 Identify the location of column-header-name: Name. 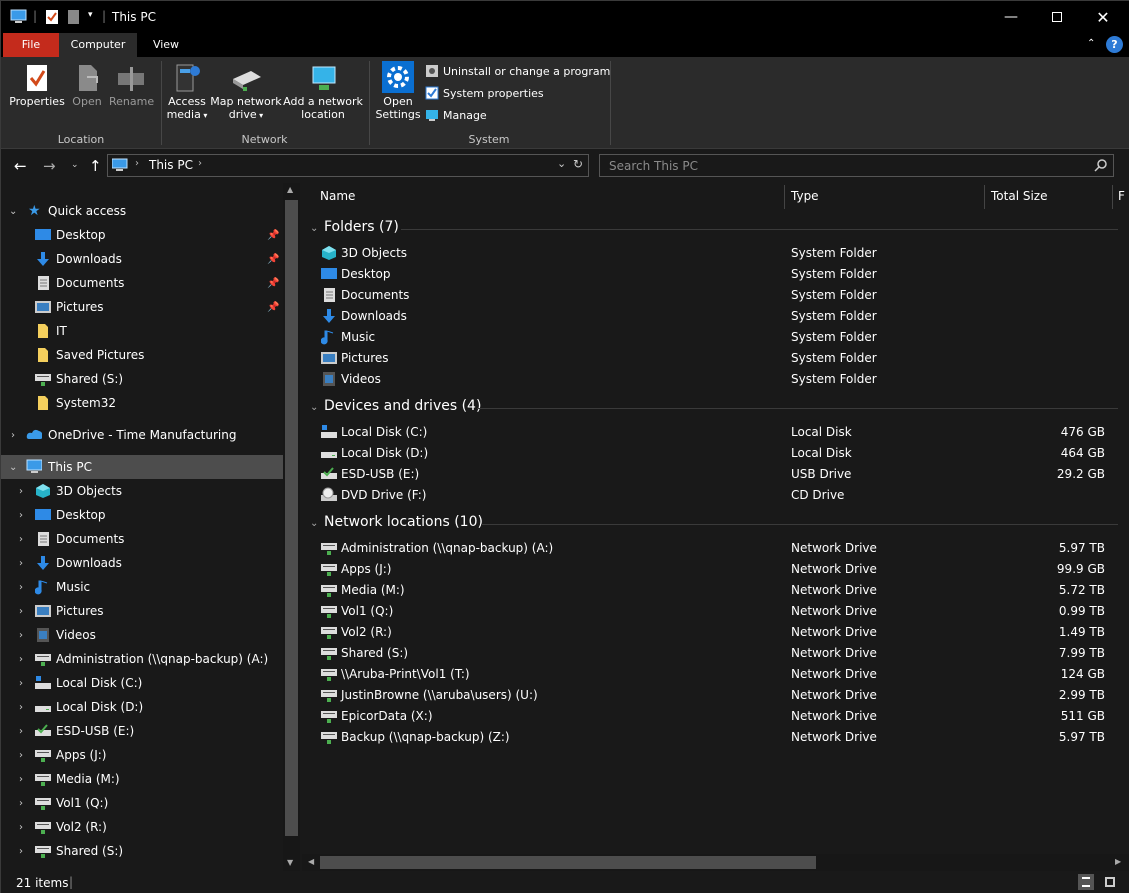
(337, 196).